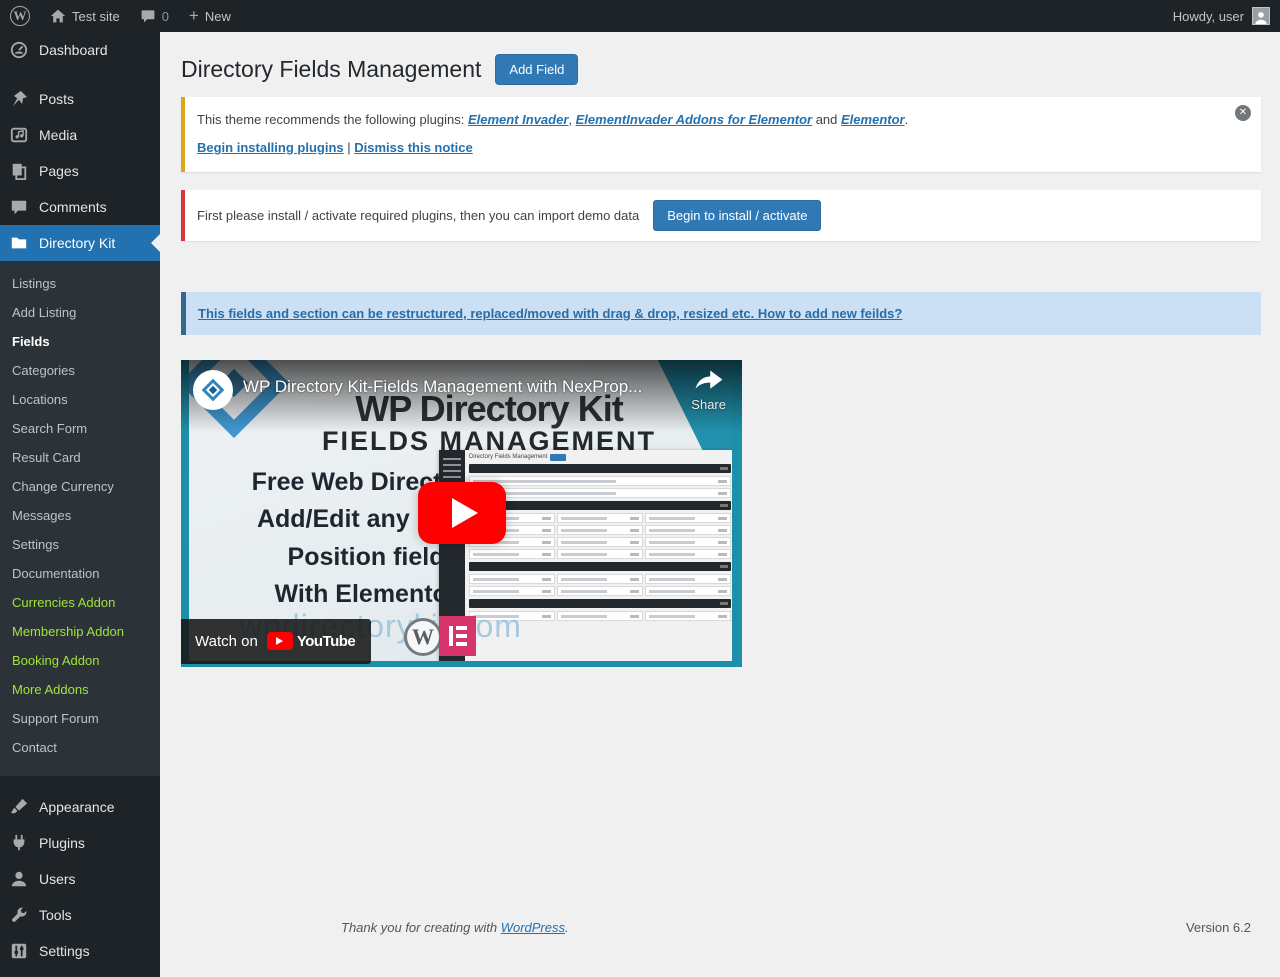  What do you see at coordinates (80, 312) in the screenshot?
I see `submenu-item-add-listing: Add Listing` at bounding box center [80, 312].